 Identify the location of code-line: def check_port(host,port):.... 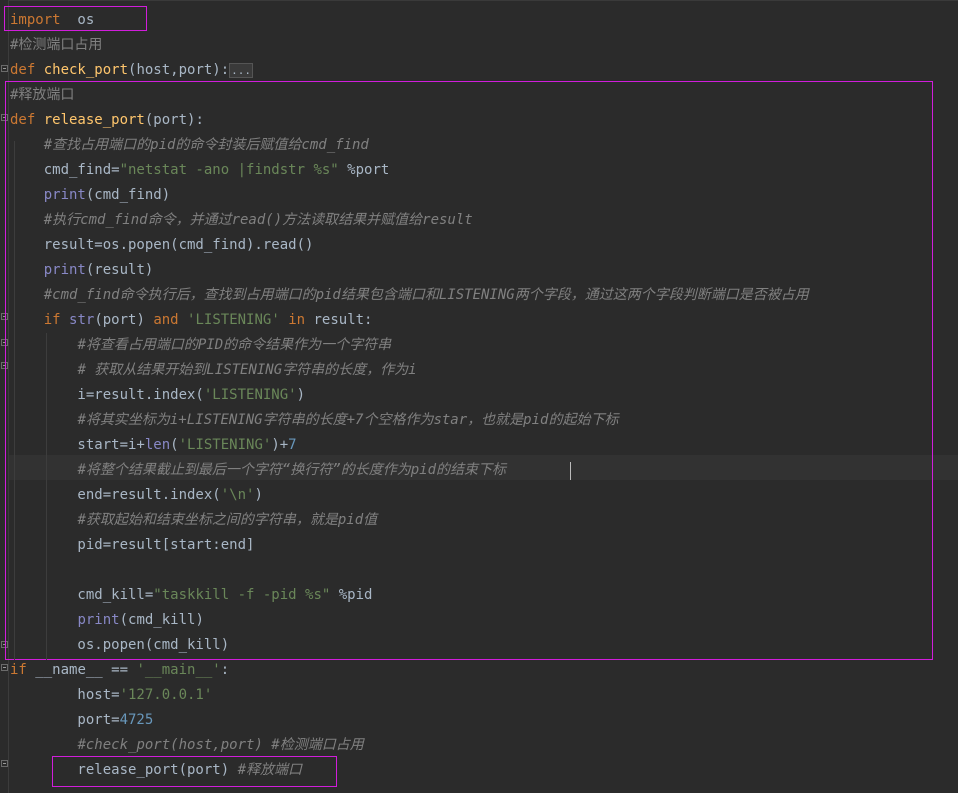
(132, 70).